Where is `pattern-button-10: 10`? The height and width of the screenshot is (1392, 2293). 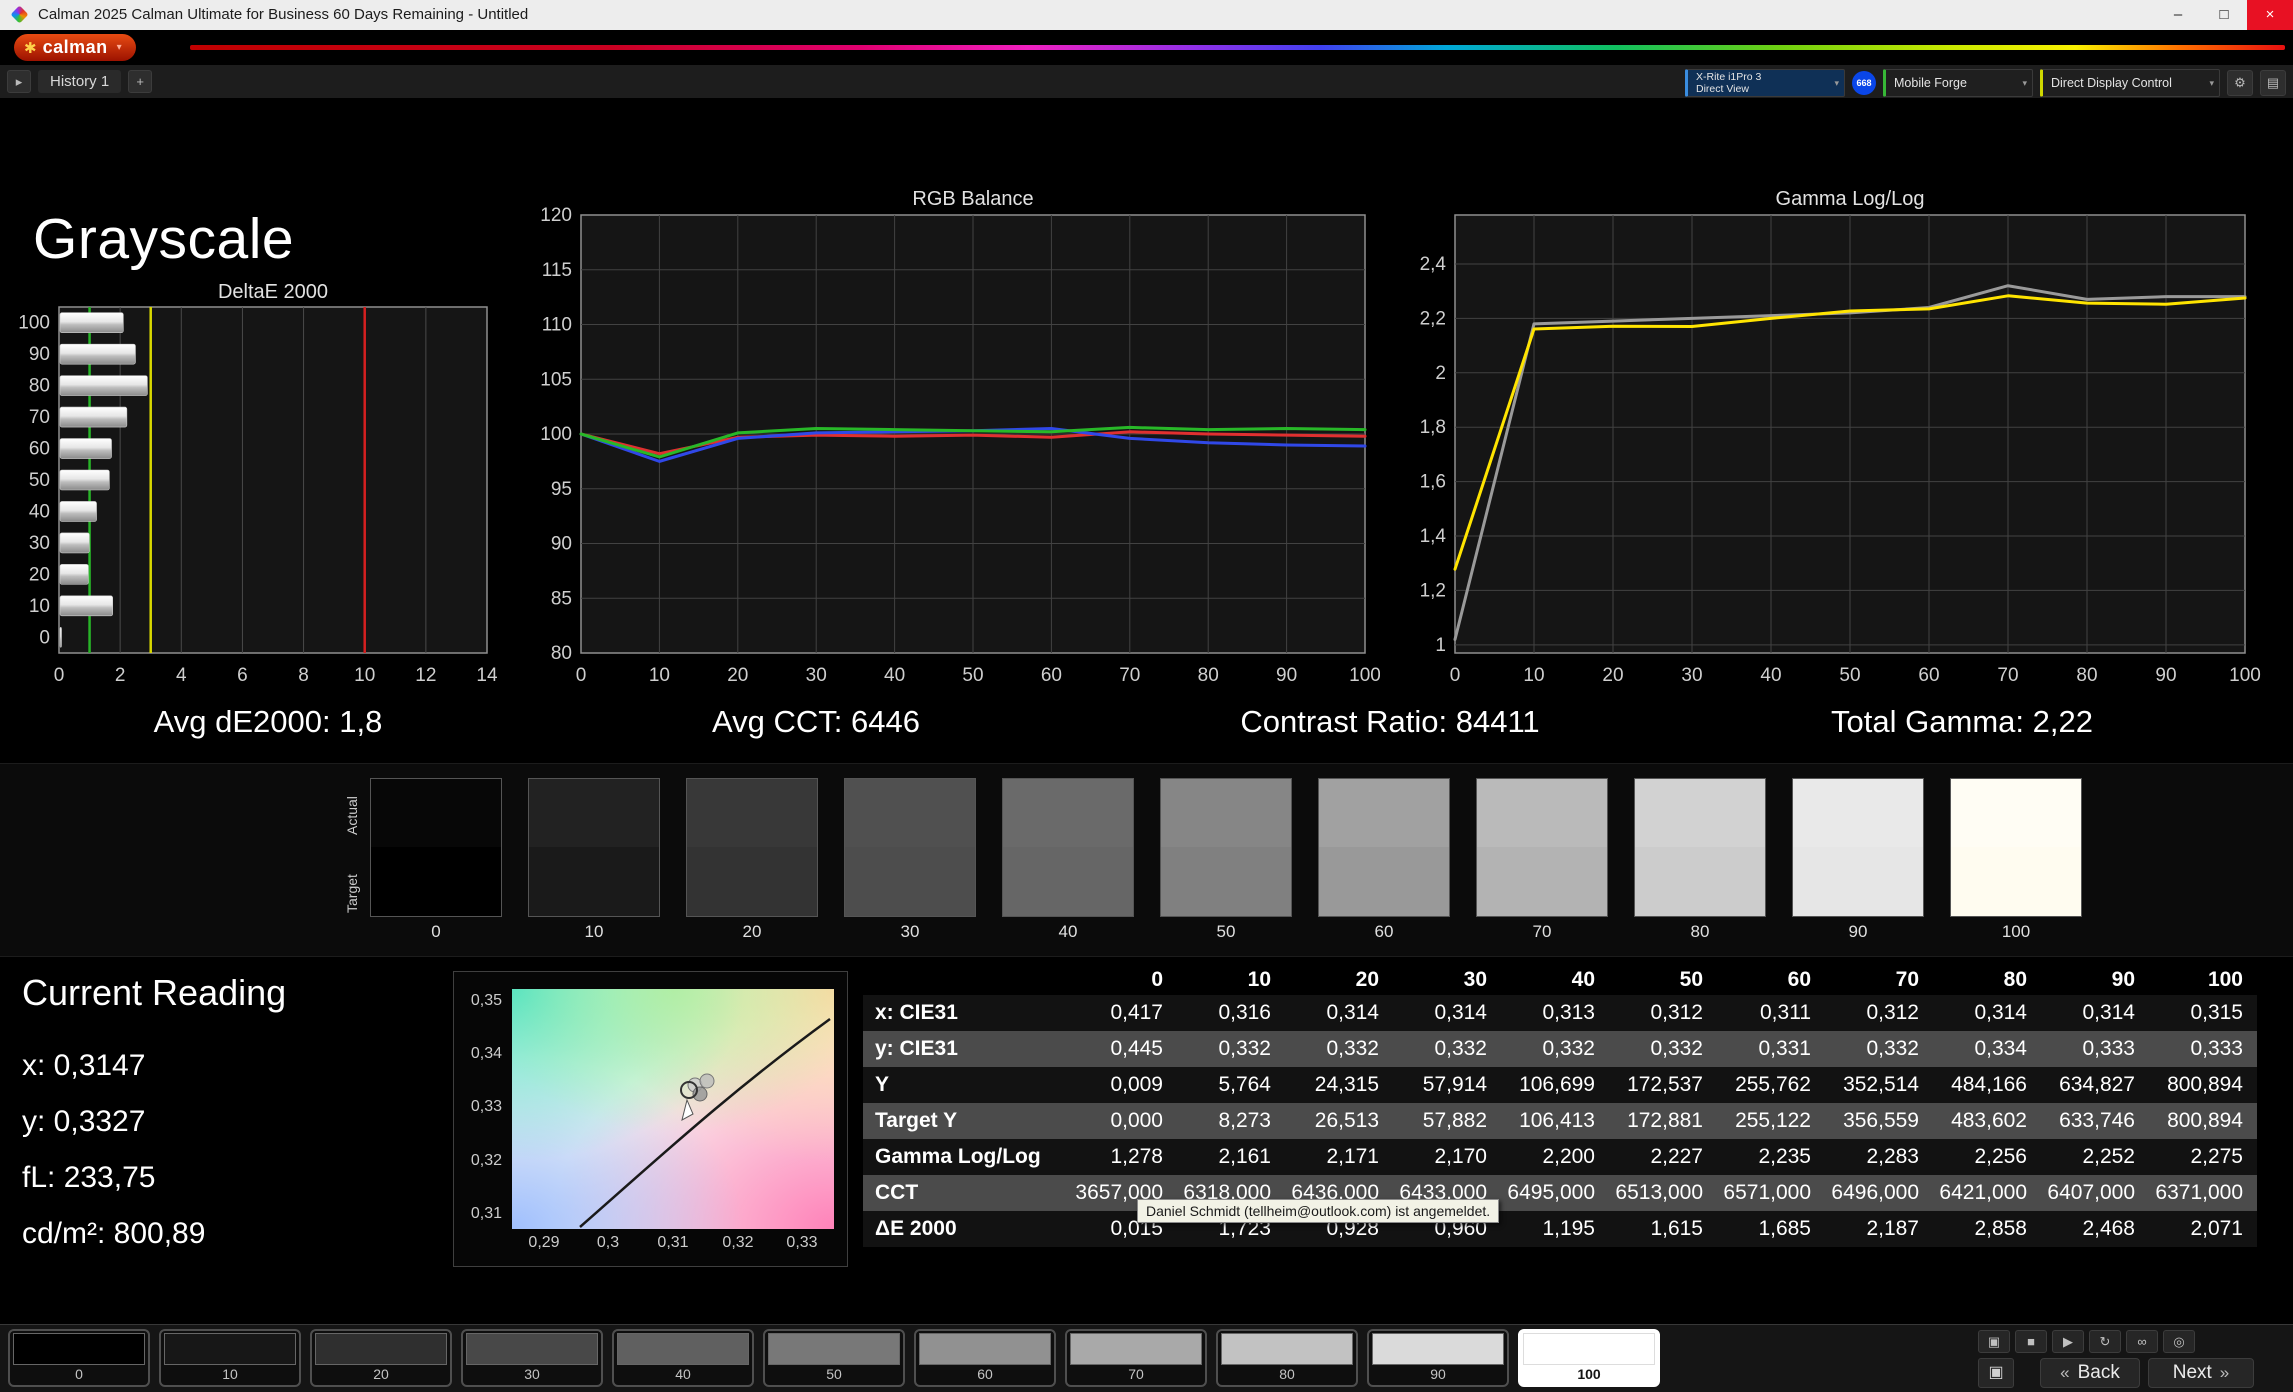 pattern-button-10: 10 is located at coordinates (230, 1358).